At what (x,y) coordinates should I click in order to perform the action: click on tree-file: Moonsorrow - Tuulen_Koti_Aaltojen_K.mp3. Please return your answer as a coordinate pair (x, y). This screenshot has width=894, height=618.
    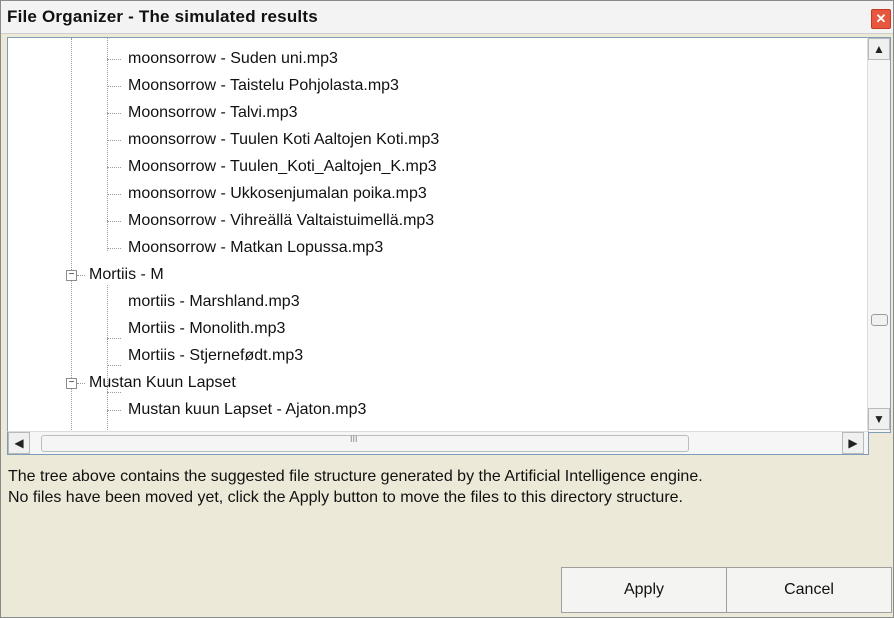
    Looking at the image, I should click on (282, 167).